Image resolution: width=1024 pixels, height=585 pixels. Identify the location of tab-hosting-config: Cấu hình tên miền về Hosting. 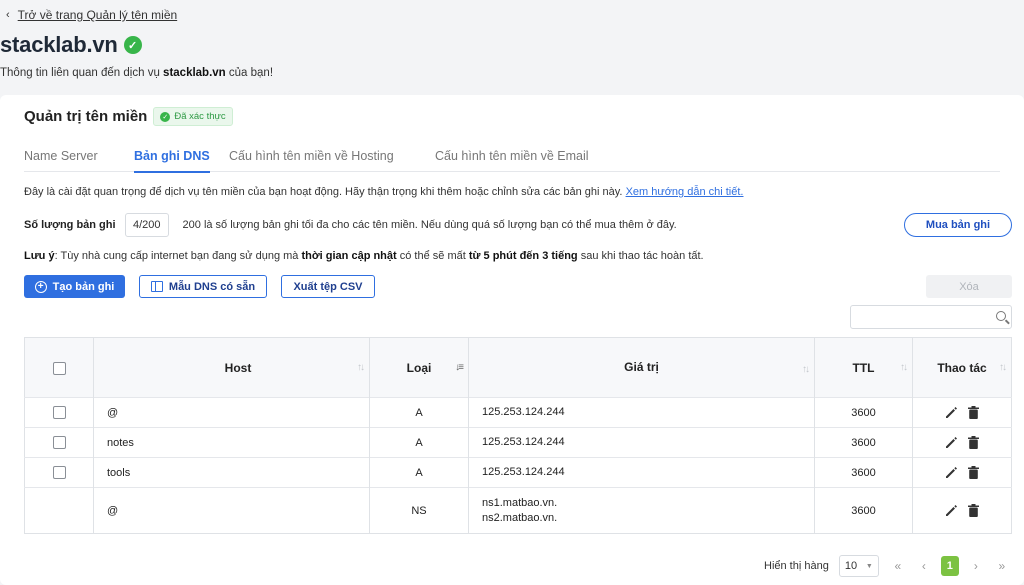
(311, 160).